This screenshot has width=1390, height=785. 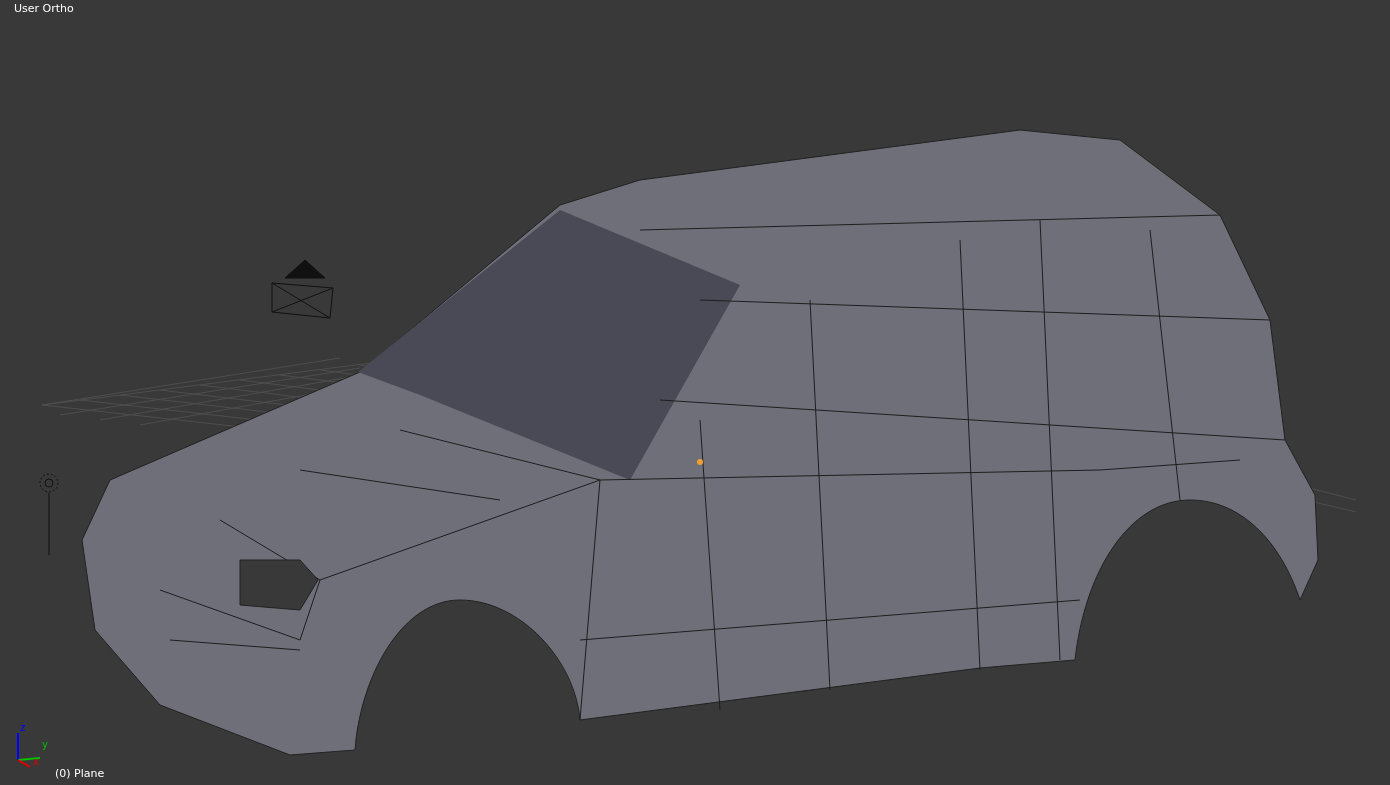 What do you see at coordinates (700, 462) in the screenshot?
I see `origin-point` at bounding box center [700, 462].